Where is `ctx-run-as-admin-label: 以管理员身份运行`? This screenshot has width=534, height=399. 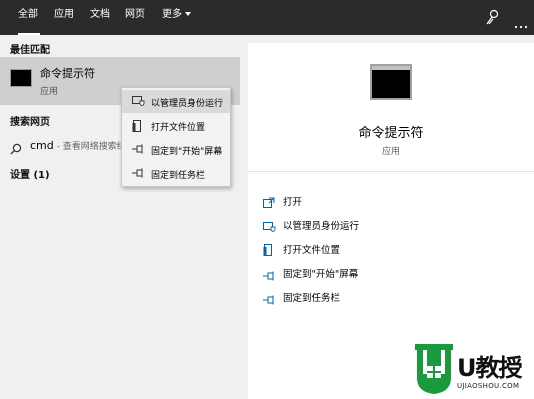 ctx-run-as-admin-label: 以管理员身份运行 is located at coordinates (187, 104).